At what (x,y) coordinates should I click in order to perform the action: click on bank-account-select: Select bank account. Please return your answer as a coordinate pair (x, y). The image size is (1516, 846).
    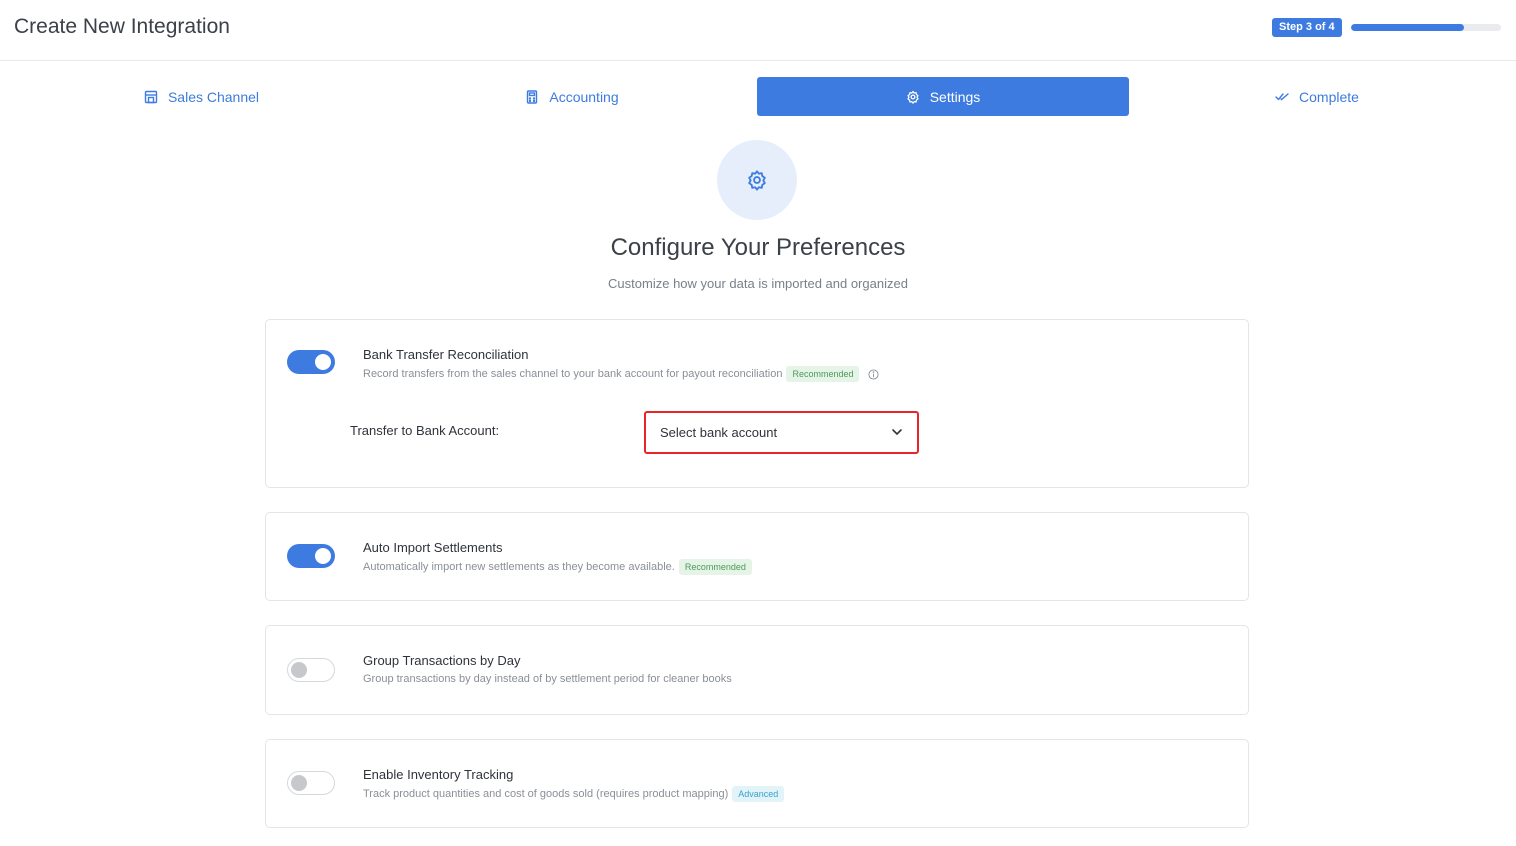
    Looking at the image, I should click on (781, 432).